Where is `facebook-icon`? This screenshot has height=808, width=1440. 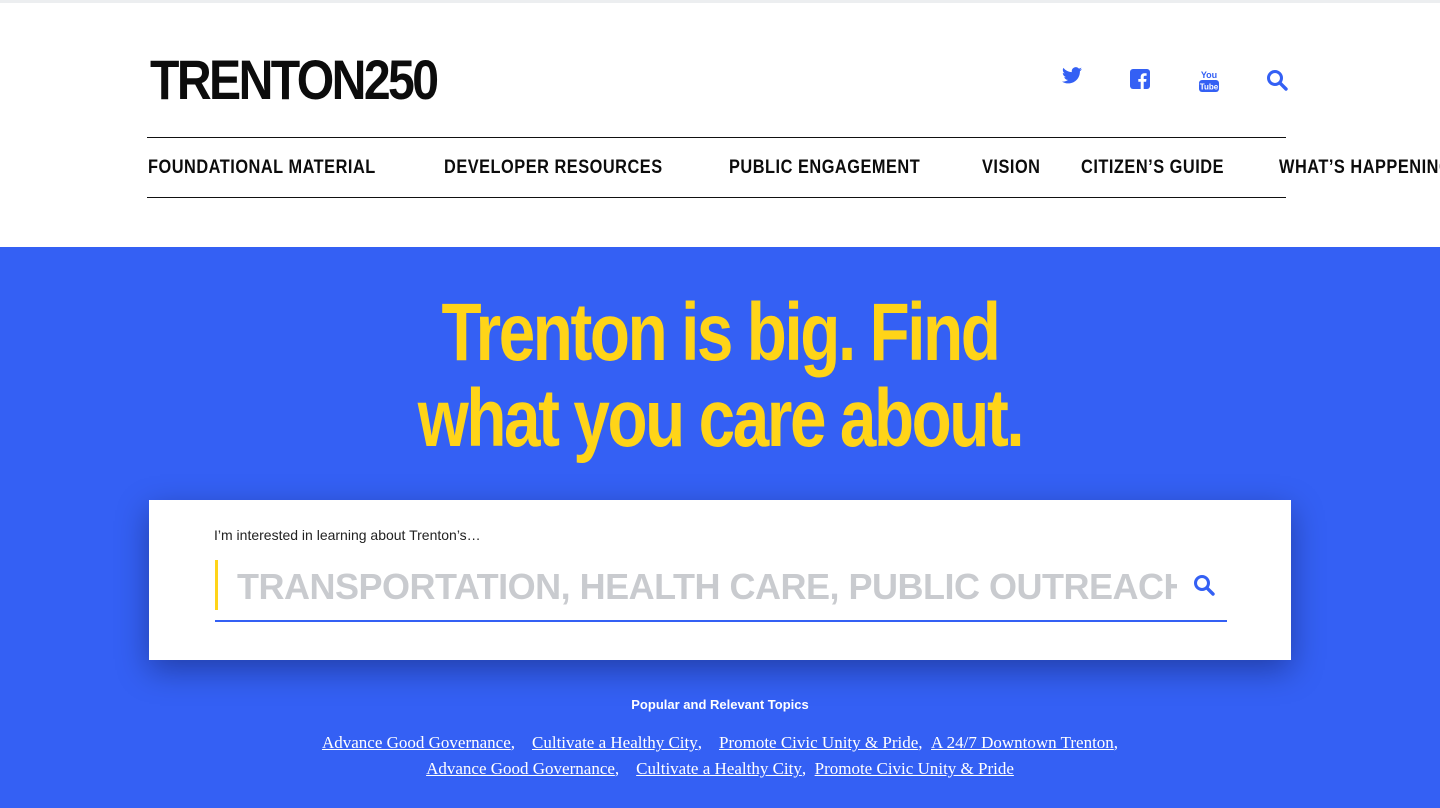 facebook-icon is located at coordinates (1140, 81).